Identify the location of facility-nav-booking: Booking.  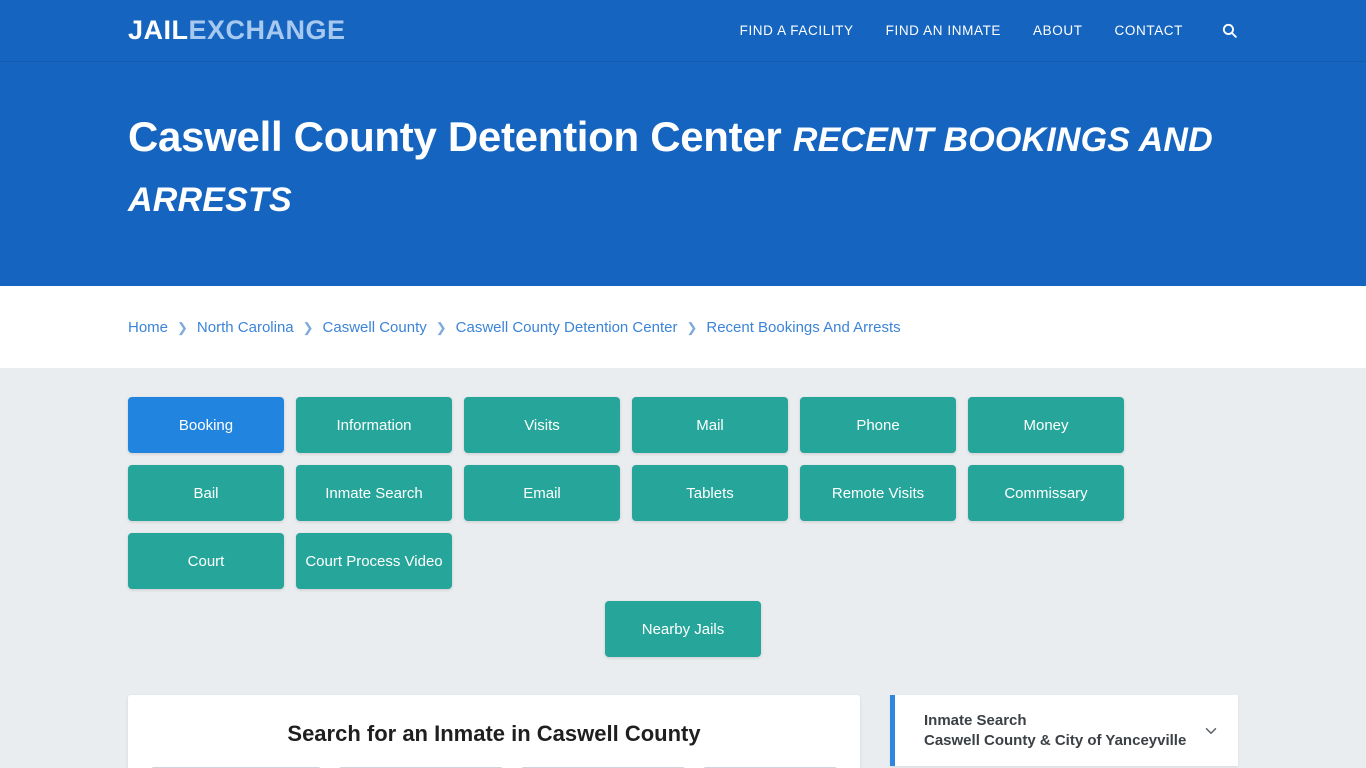
(206, 425).